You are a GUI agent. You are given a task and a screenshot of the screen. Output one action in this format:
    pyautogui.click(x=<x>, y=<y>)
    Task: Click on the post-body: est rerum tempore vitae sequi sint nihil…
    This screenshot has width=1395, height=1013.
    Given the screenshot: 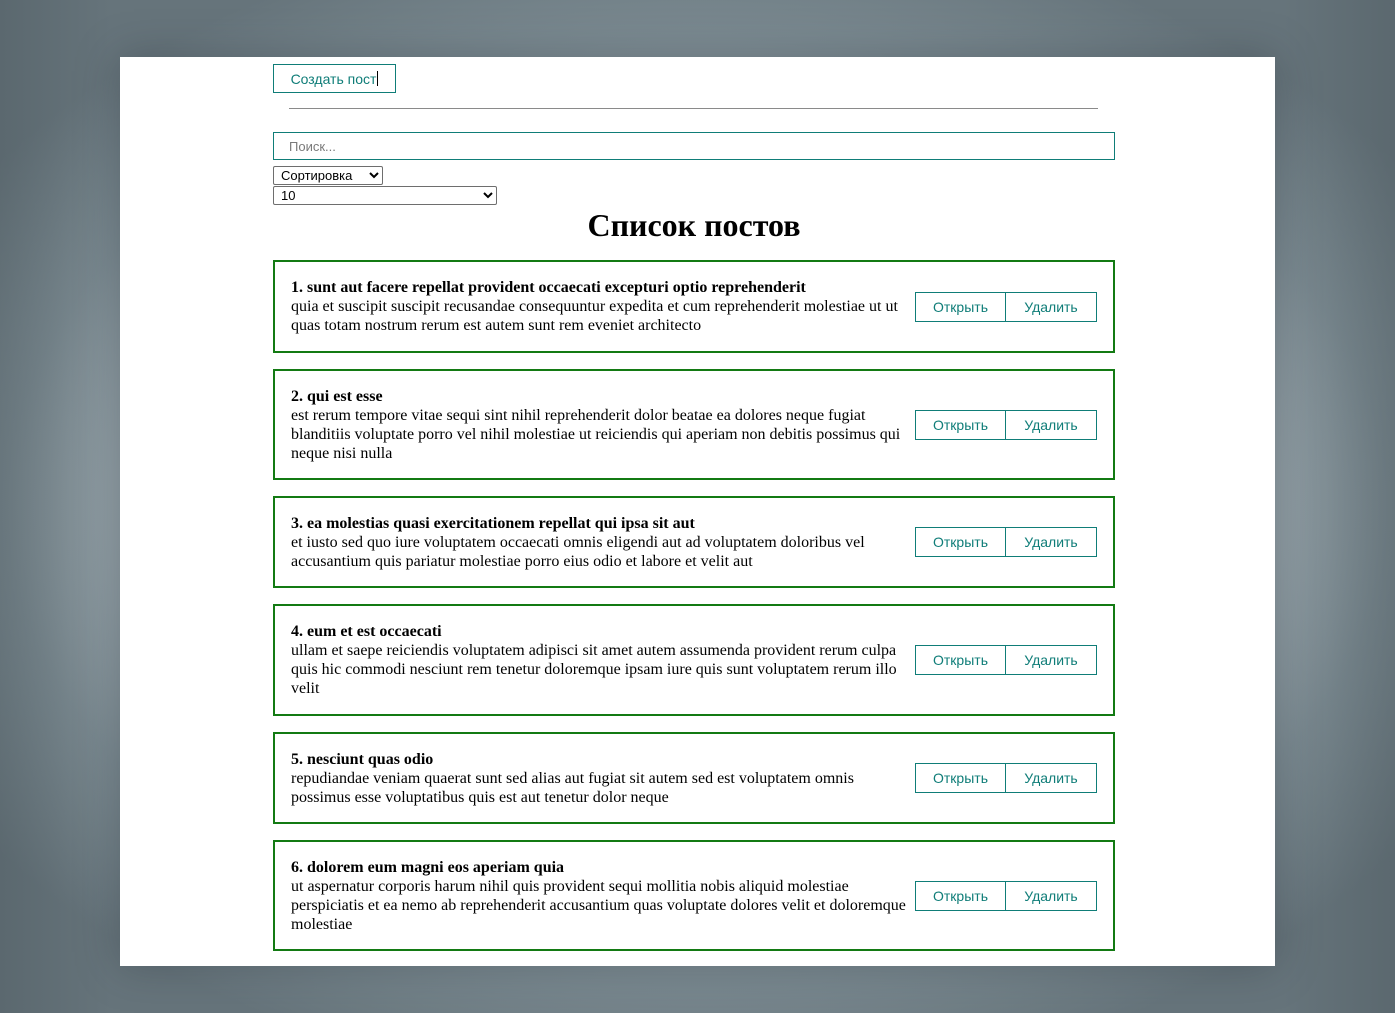 What is the action you would take?
    pyautogui.click(x=596, y=434)
    